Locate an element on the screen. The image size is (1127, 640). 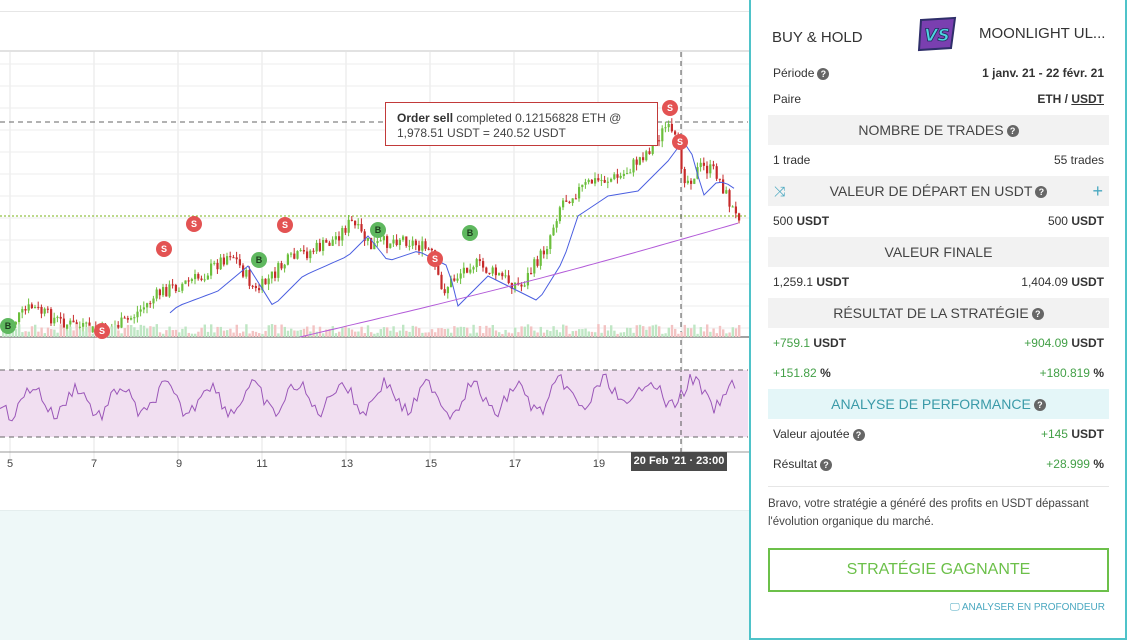
start-left-unit: USDT is located at coordinates (813, 221).